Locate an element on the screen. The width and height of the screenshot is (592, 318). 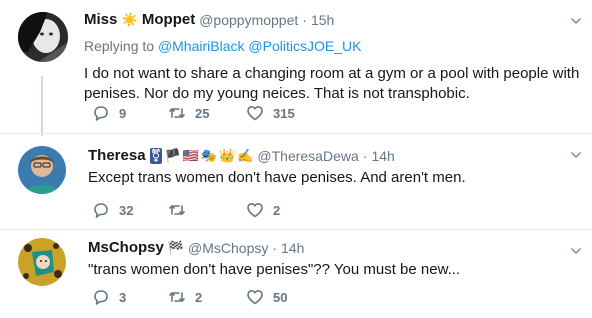
display-name: Miss ☀️ Moppet is located at coordinates (139, 20).